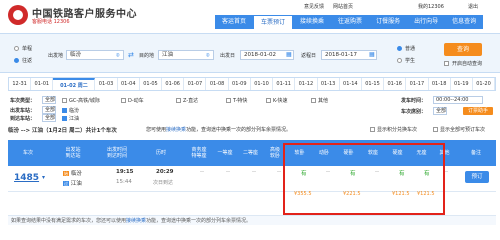 The image size is (500, 240). I want to click on date-tab: 01-15, so click(373, 84).